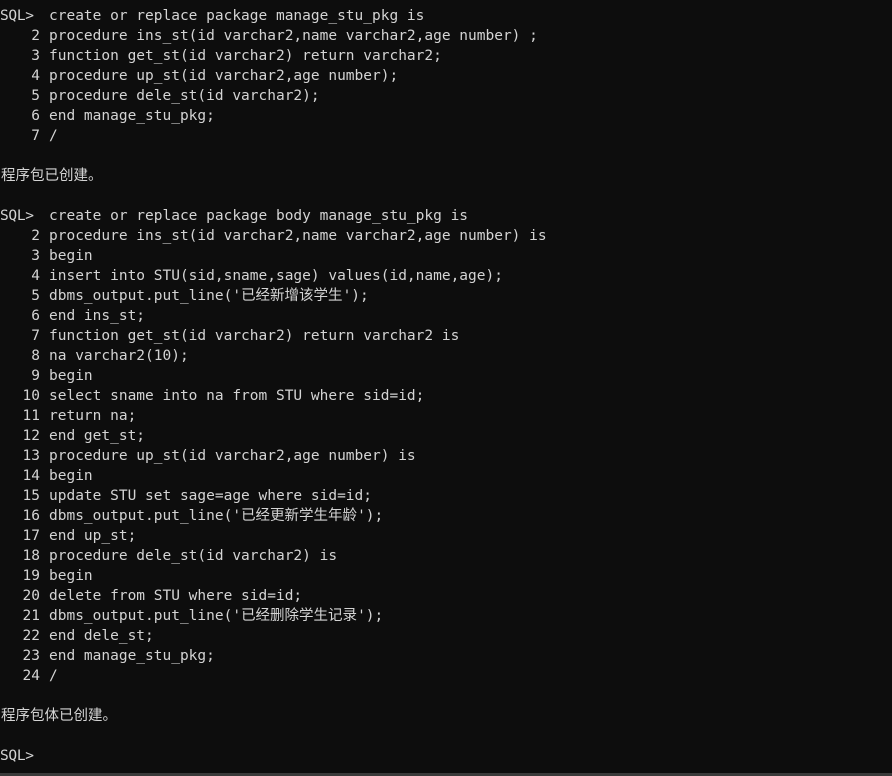 Image resolution: width=892 pixels, height=776 pixels. Describe the element at coordinates (31, 596) in the screenshot. I see `line-number: 20` at that location.